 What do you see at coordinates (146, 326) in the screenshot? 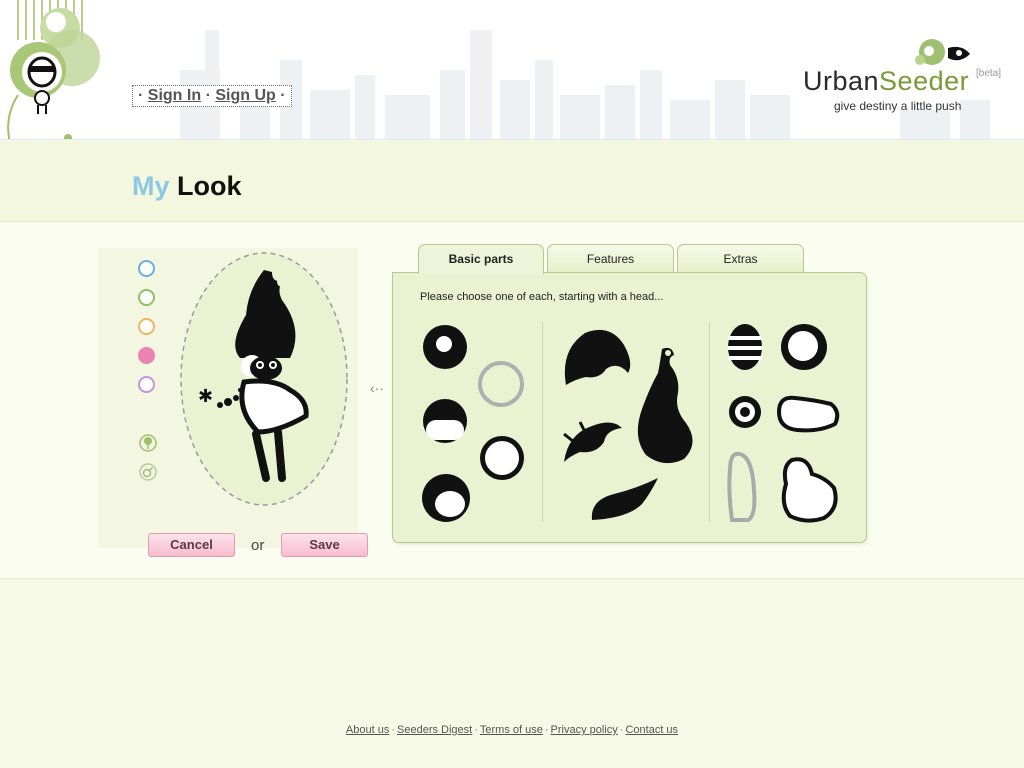
I see `color-swatch-orange` at bounding box center [146, 326].